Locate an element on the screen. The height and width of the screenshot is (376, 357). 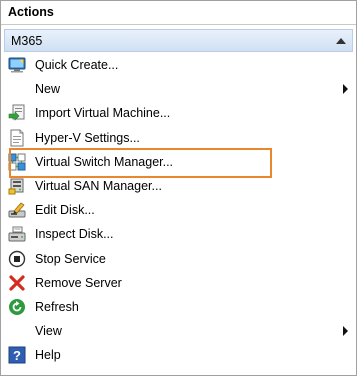
collapse-arrow-icon is located at coordinates (341, 41).